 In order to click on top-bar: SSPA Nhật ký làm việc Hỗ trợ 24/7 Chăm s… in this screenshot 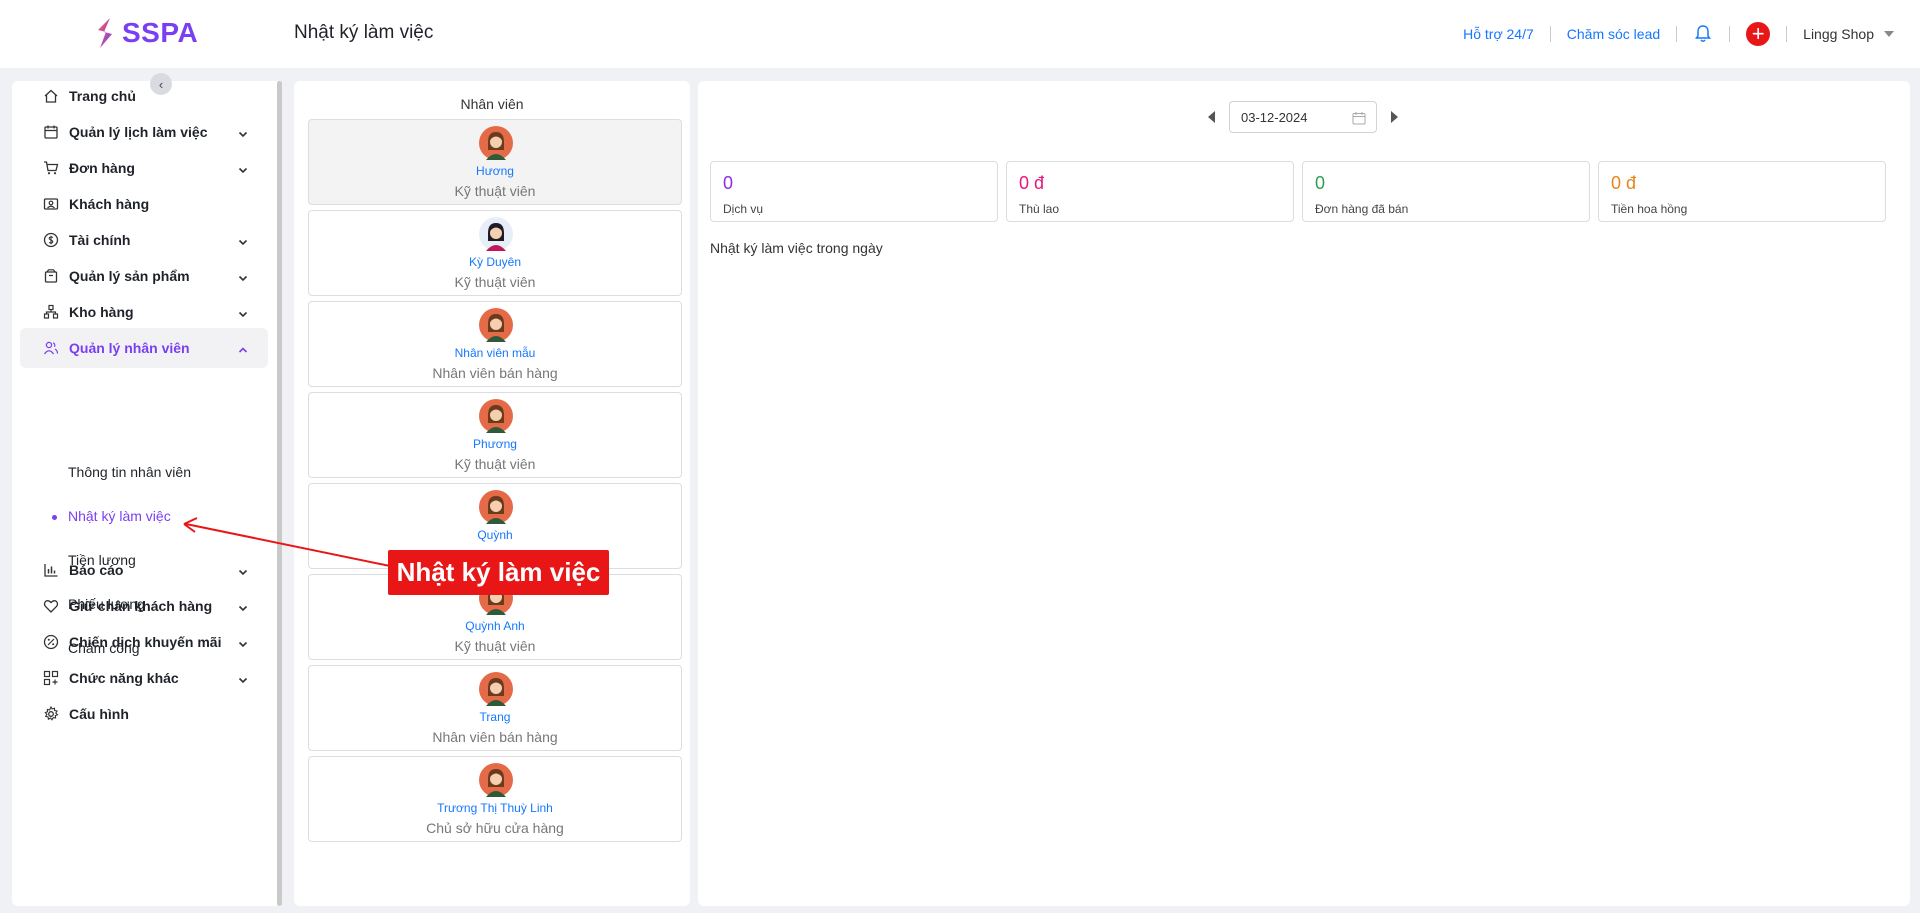, I will do `click(960, 34)`.